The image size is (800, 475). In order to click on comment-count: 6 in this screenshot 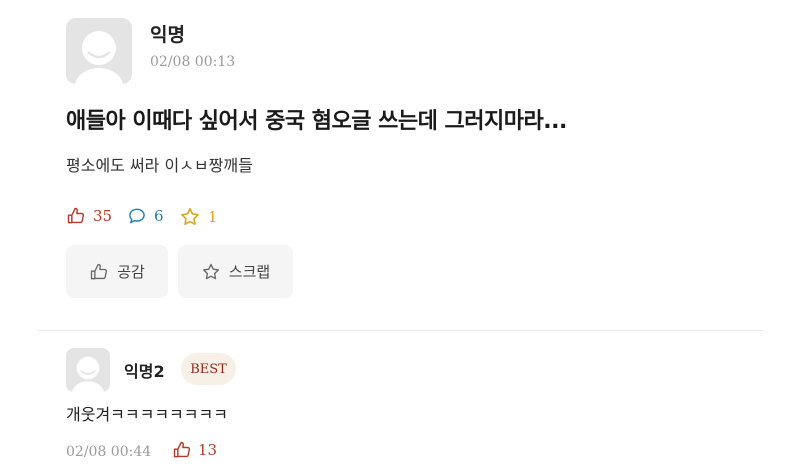, I will do `click(145, 216)`.